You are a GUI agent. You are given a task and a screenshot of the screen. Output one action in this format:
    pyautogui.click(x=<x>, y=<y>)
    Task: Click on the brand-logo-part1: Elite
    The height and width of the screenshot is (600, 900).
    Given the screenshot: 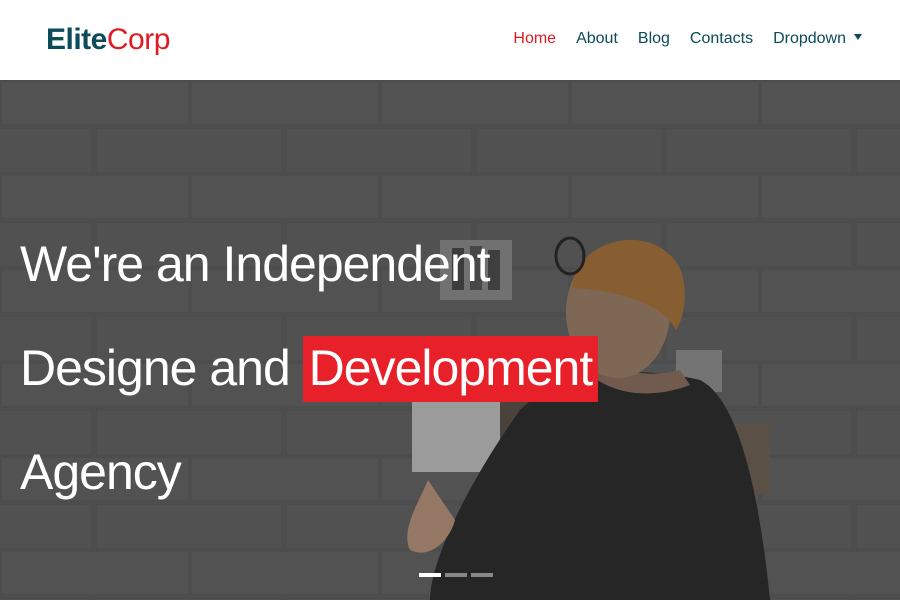 What is the action you would take?
    pyautogui.click(x=76, y=39)
    